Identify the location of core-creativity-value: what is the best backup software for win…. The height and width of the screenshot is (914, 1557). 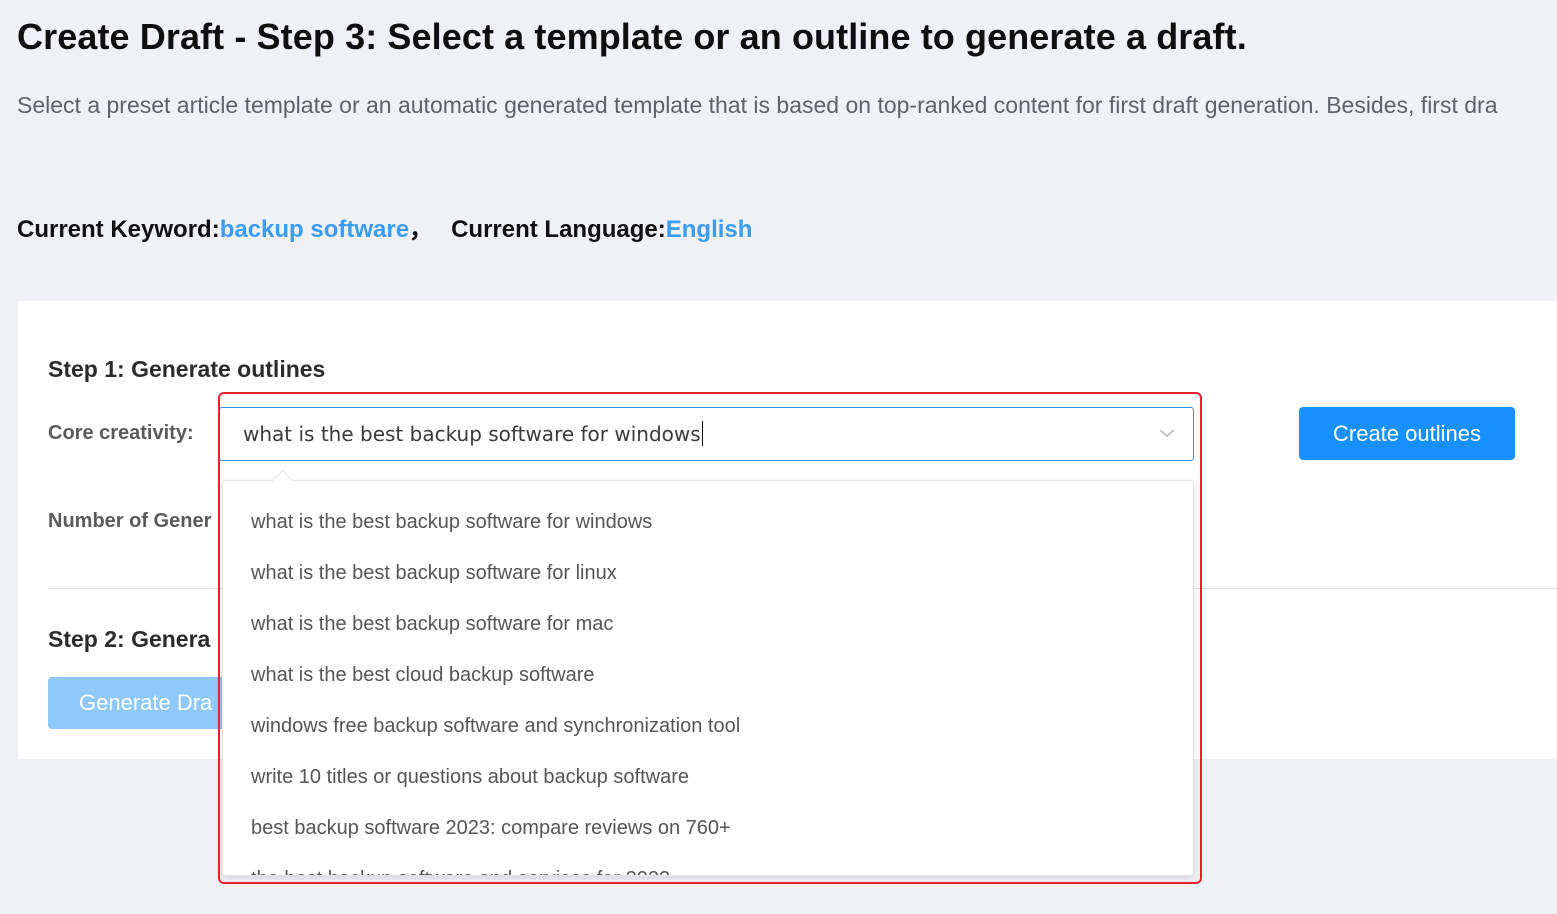
(472, 434).